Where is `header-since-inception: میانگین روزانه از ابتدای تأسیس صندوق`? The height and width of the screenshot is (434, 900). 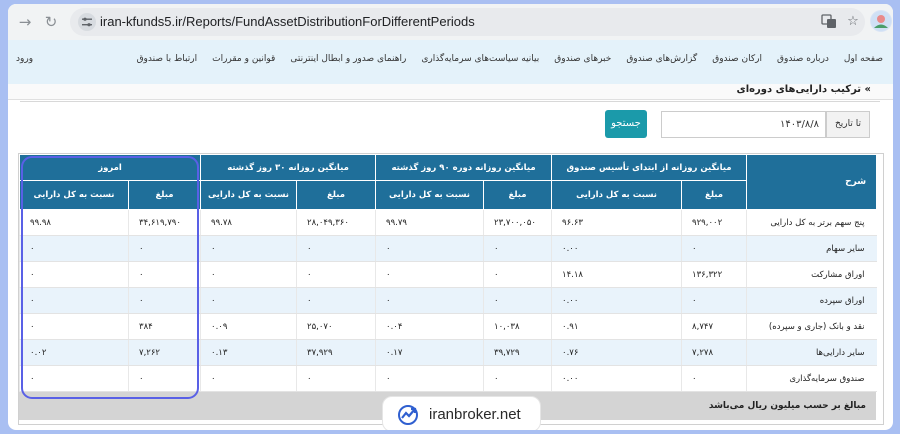 header-since-inception: میانگین روزانه از ابتدای تأسیس صندوق is located at coordinates (649, 167).